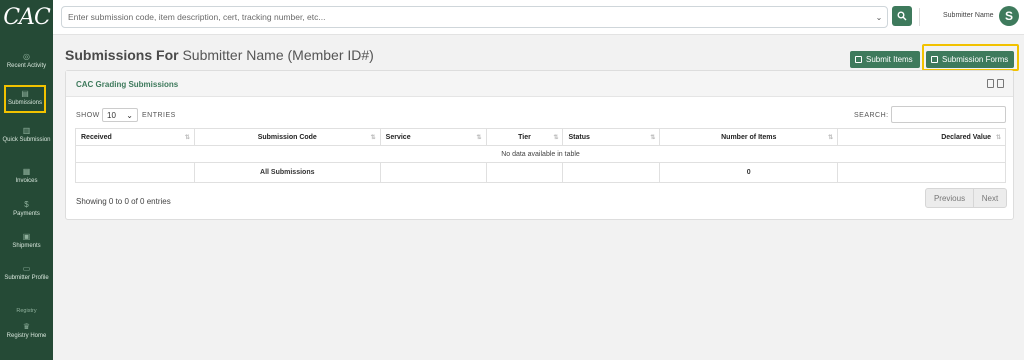  I want to click on entries-value: 10, so click(111, 115).